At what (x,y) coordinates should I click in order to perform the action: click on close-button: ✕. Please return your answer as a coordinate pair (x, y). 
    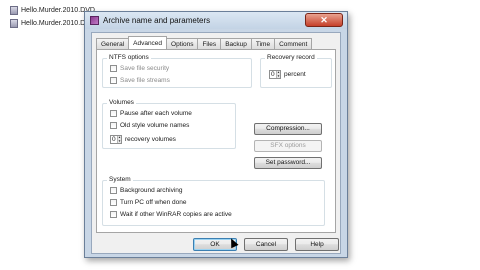
    Looking at the image, I should click on (324, 20).